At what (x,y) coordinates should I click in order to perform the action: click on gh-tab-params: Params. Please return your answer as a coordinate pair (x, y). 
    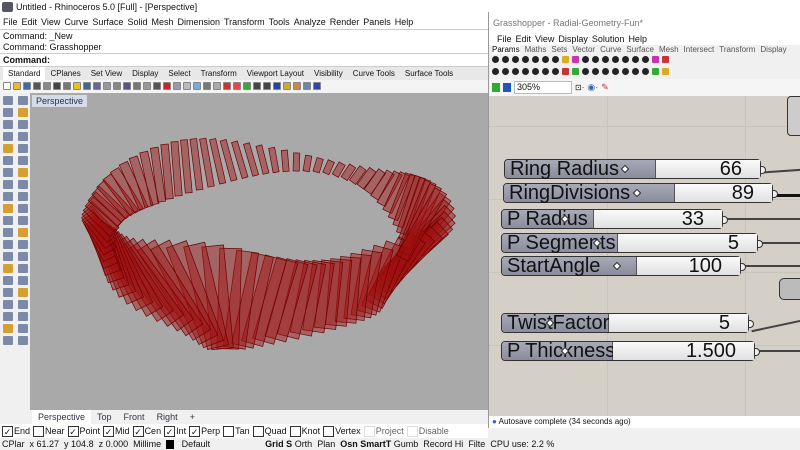
    Looking at the image, I should click on (506, 49).